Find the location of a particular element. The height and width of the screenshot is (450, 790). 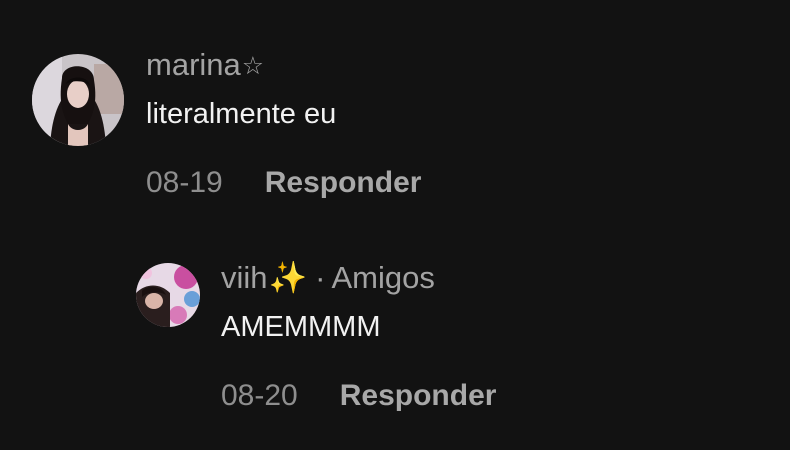

username: viih✨ · Amigos is located at coordinates (328, 277).